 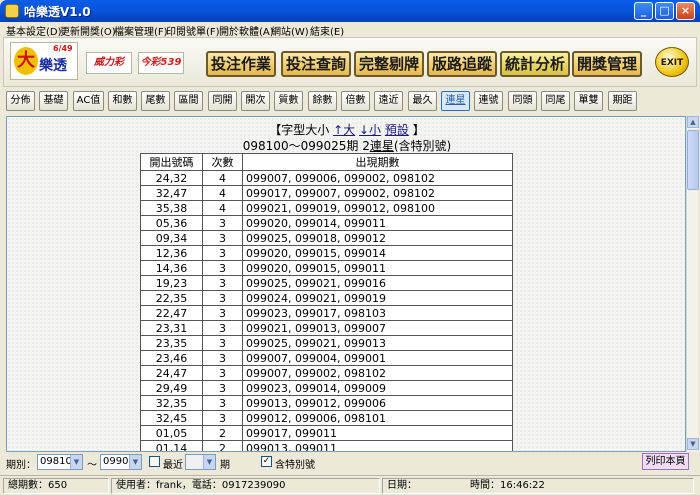 I want to click on total-periods: 總期數：650, so click(x=56, y=486).